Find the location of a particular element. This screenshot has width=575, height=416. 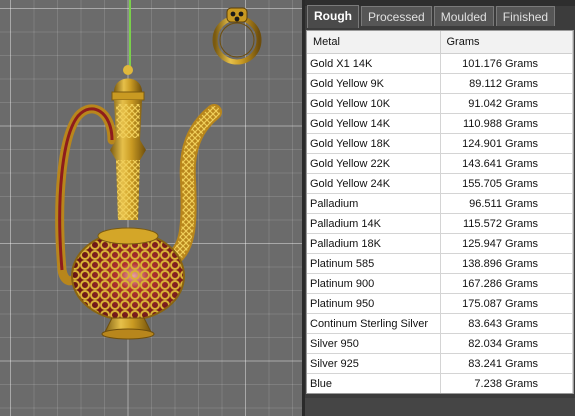

table-row: Gold Yellow 24K 155.705 Grams is located at coordinates (440, 183).